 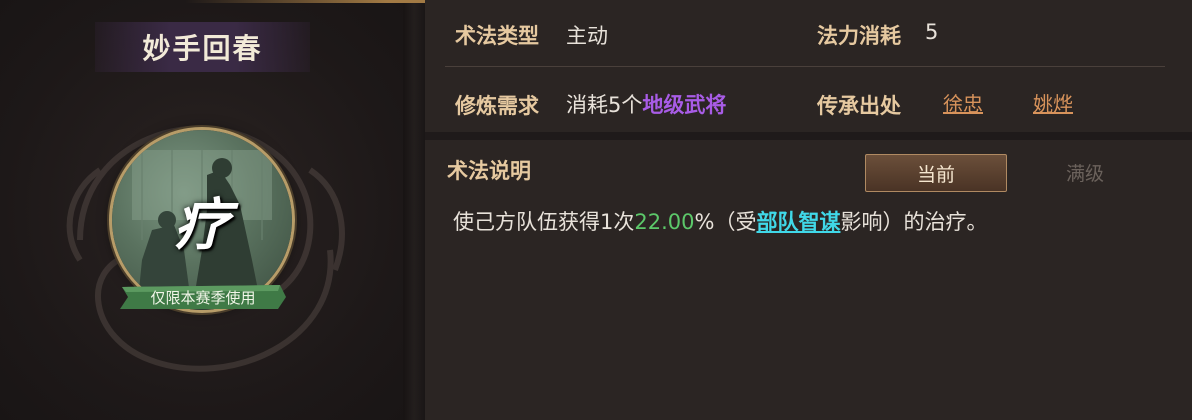 I want to click on season-only-label: 仅限本赛季使用, so click(x=203, y=297).